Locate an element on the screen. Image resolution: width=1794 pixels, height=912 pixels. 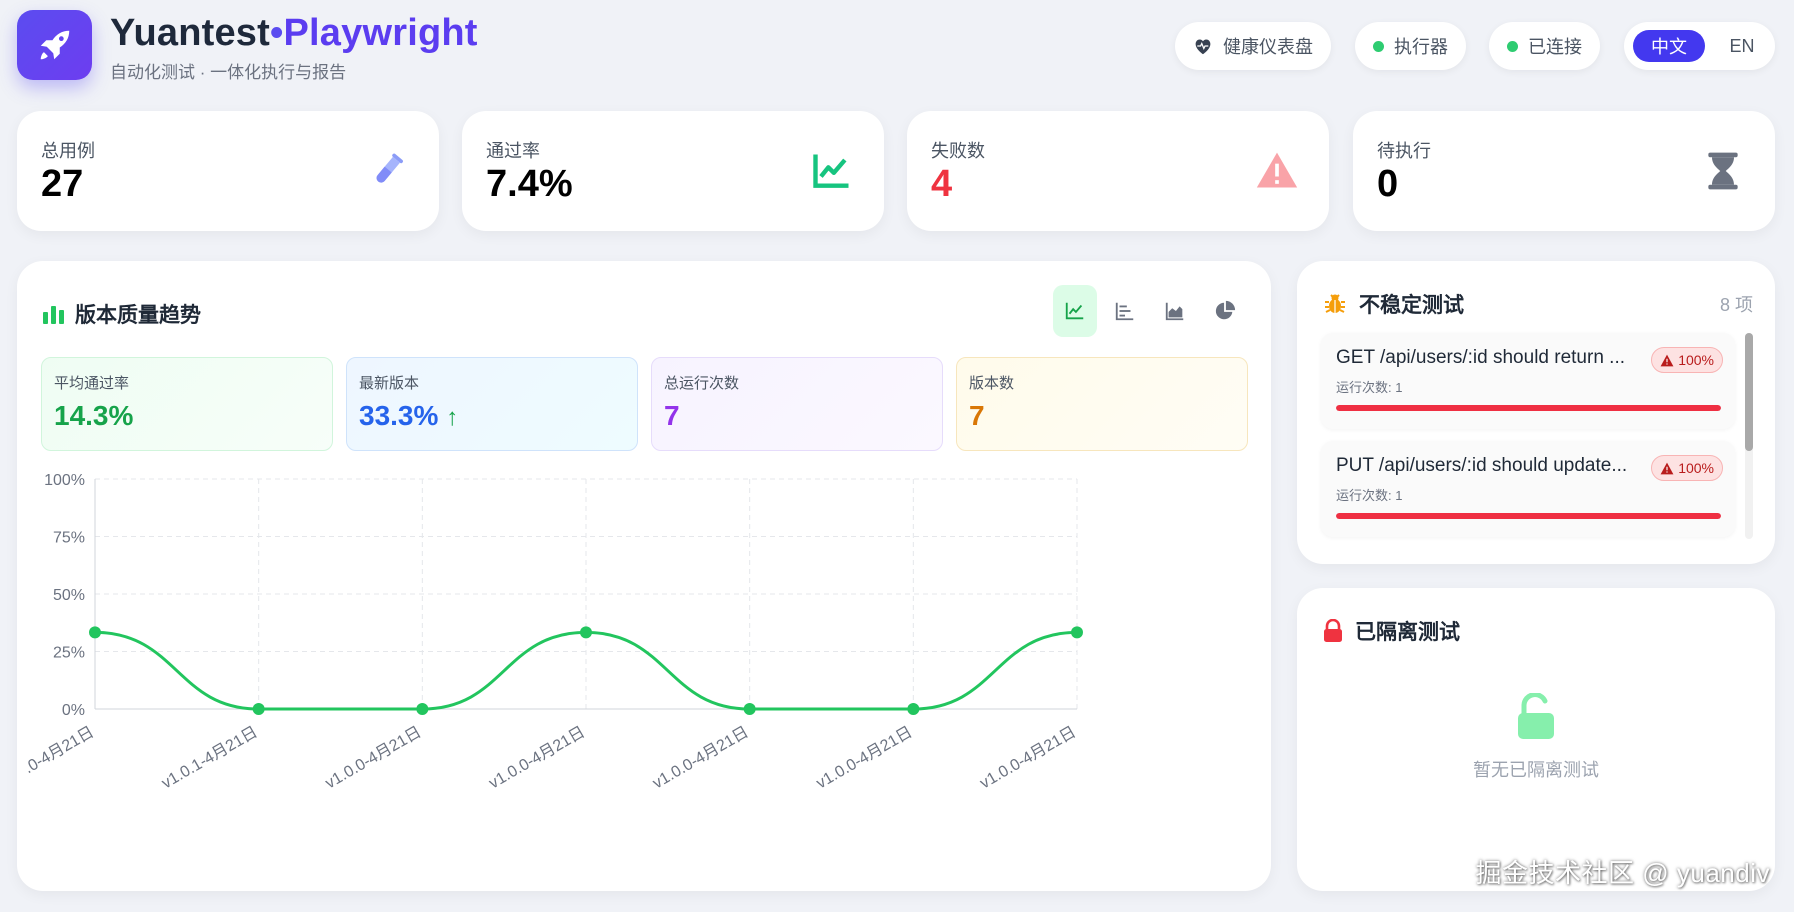
health-dashboard-button: 健康仪表盘 is located at coordinates (1253, 46).